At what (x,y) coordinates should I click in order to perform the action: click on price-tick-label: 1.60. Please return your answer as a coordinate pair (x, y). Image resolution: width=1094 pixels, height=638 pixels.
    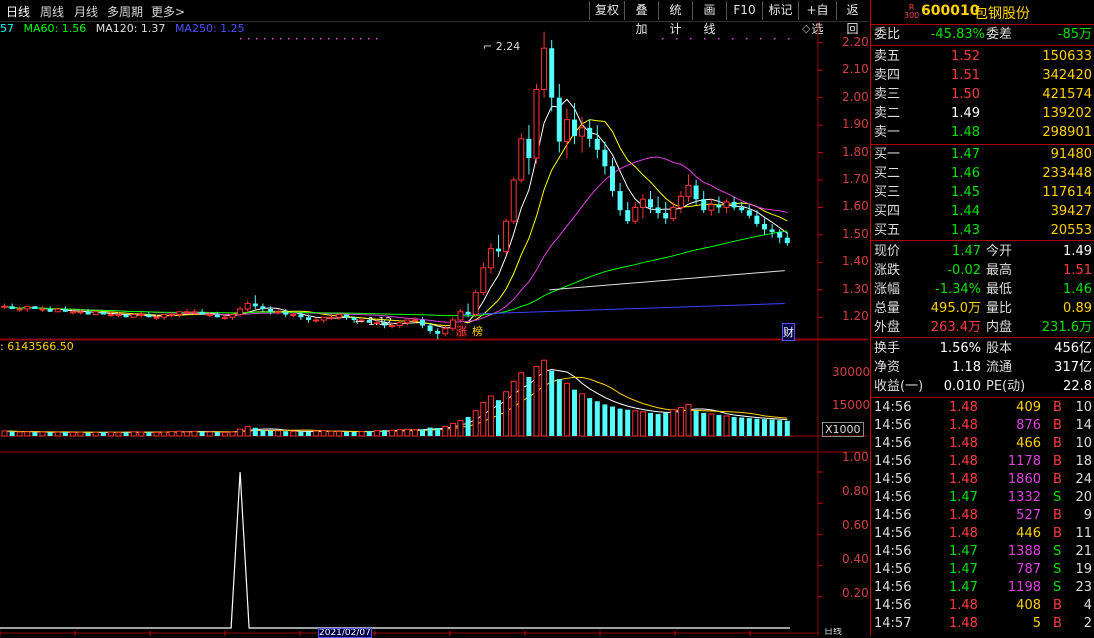
    Looking at the image, I should click on (855, 206).